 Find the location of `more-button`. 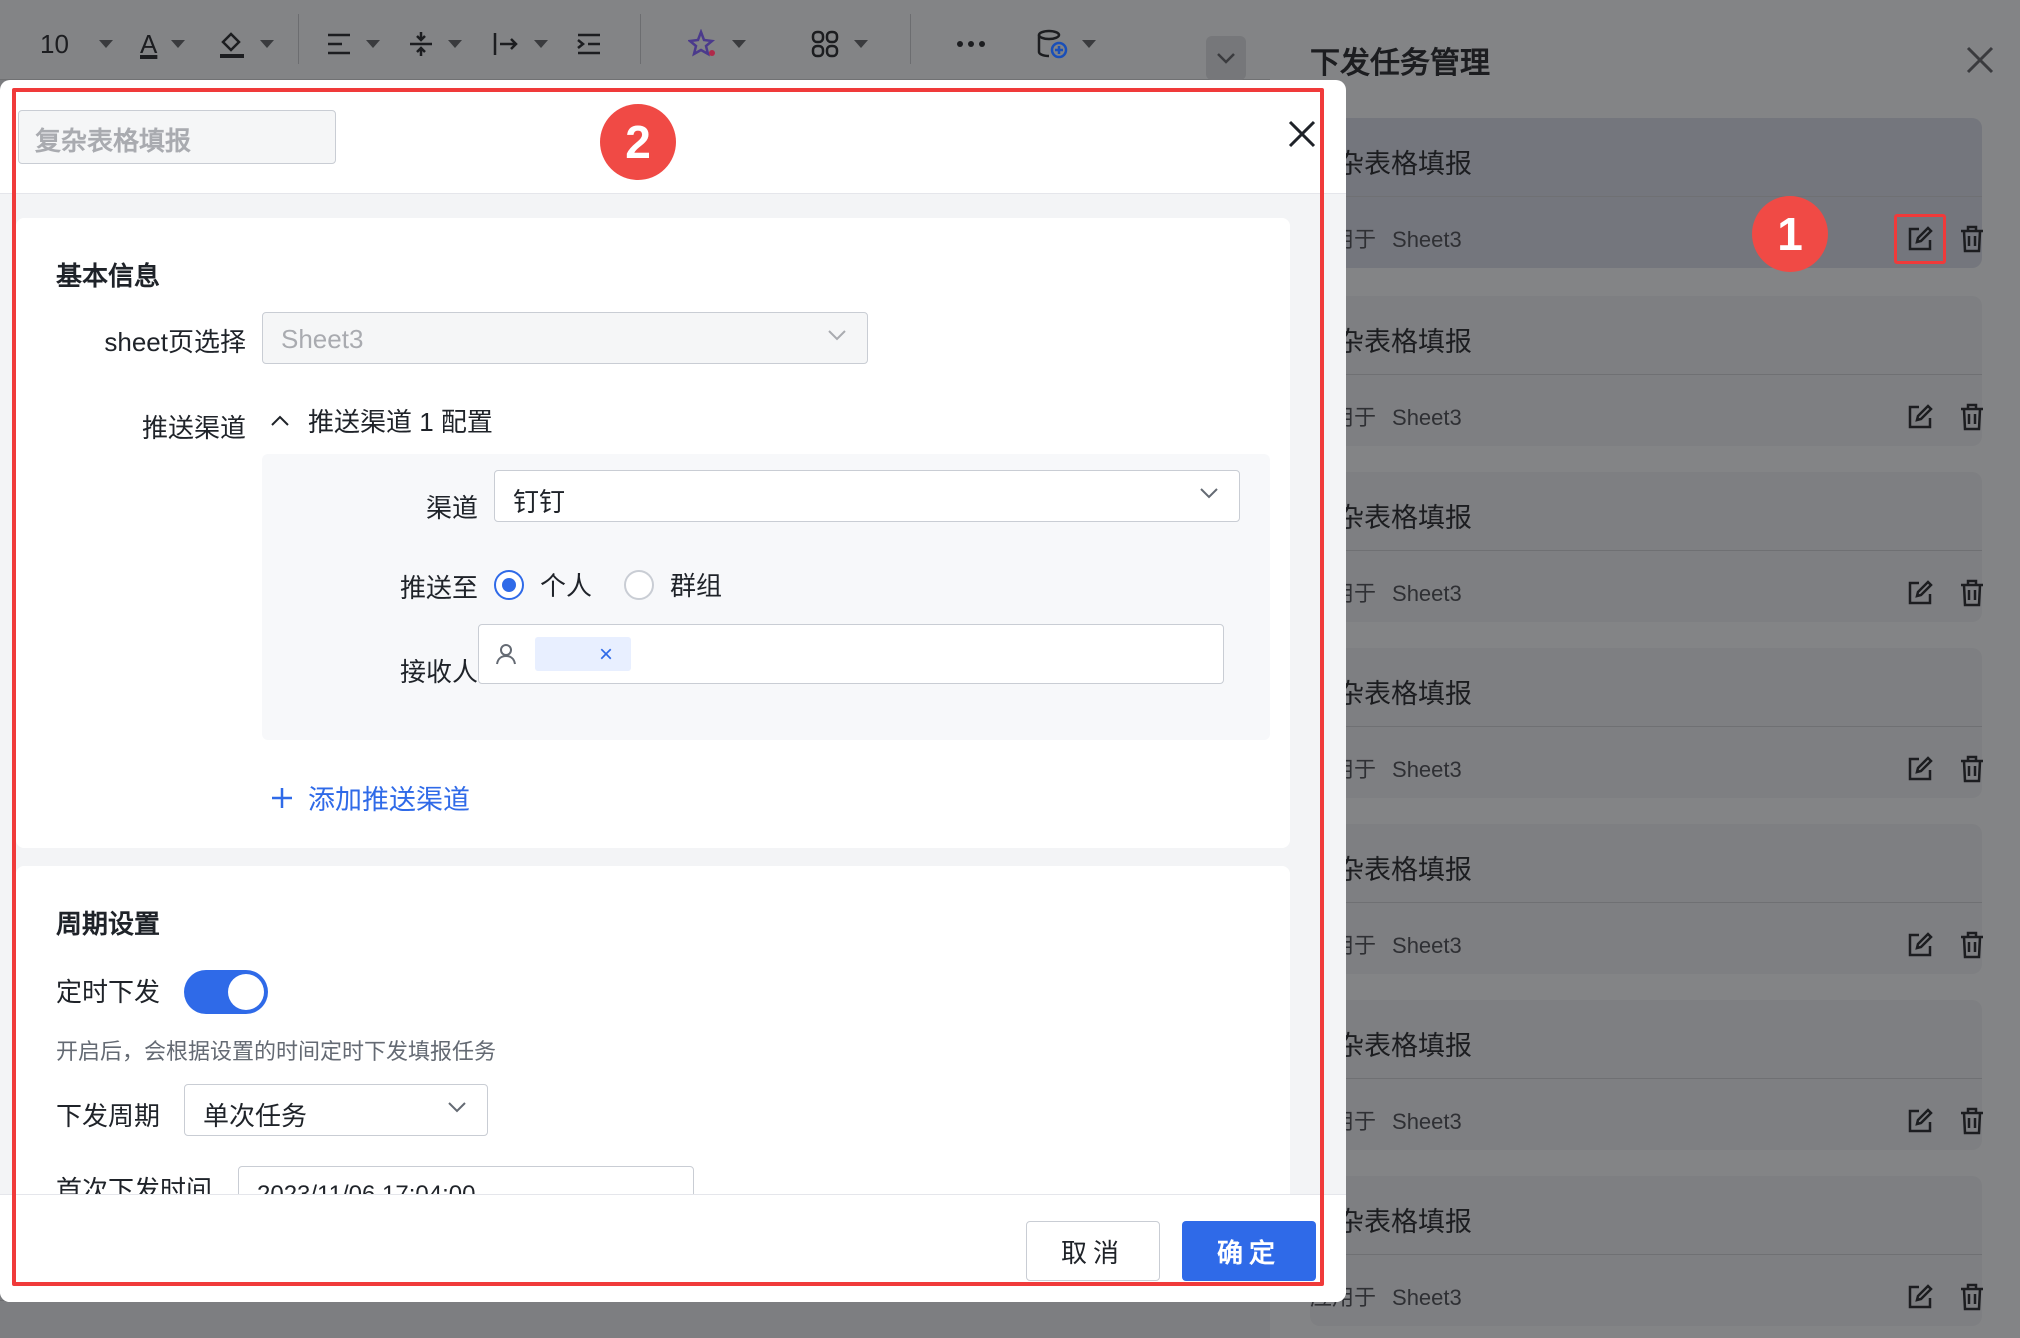

more-button is located at coordinates (971, 44).